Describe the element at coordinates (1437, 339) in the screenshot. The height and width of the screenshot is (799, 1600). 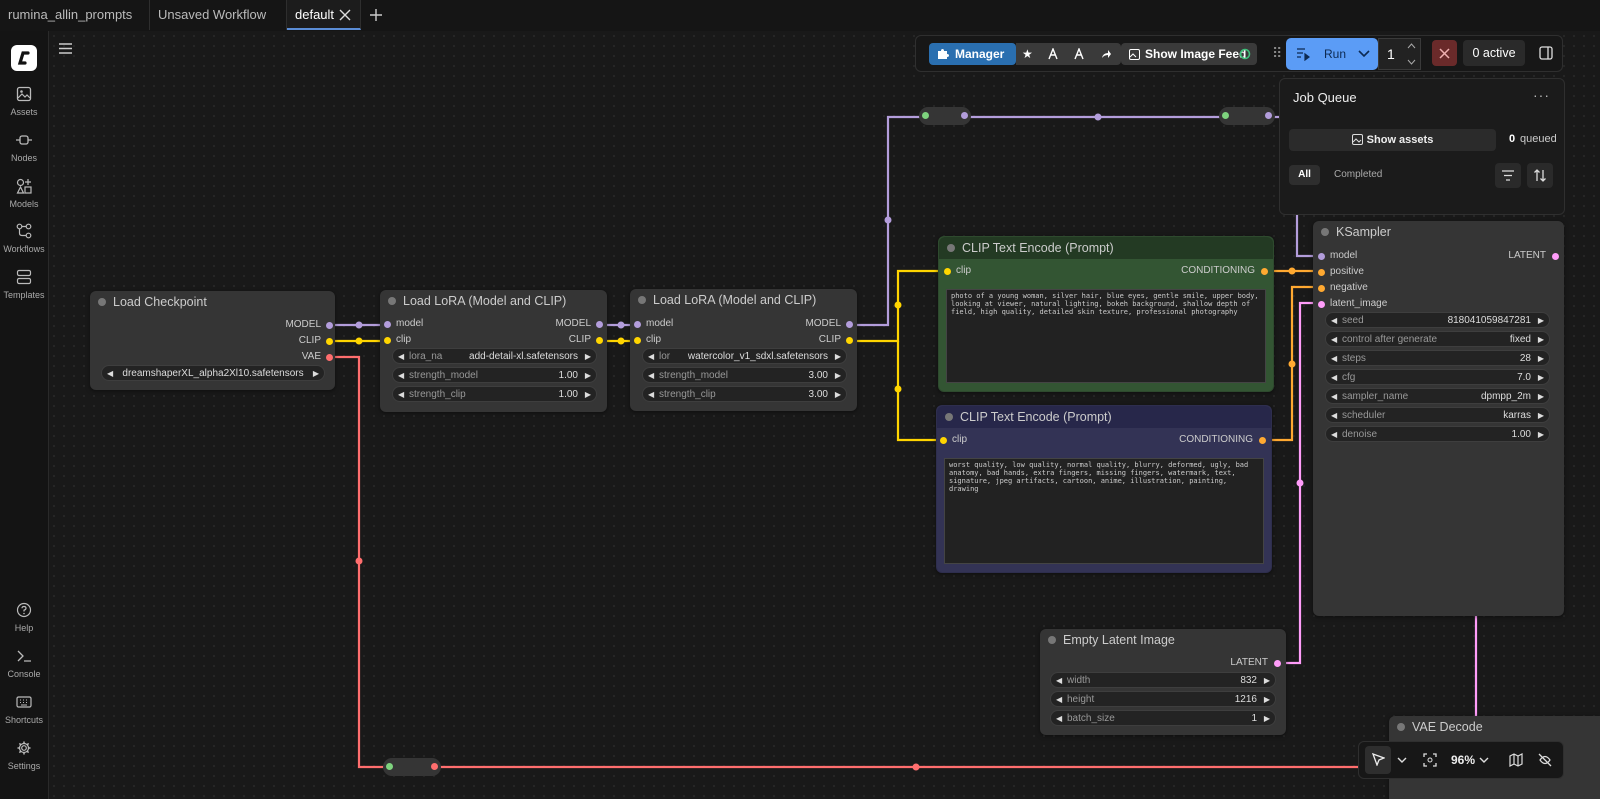
I see `control-after-generate-widget: ◀ control after generate fixed ▶` at that location.